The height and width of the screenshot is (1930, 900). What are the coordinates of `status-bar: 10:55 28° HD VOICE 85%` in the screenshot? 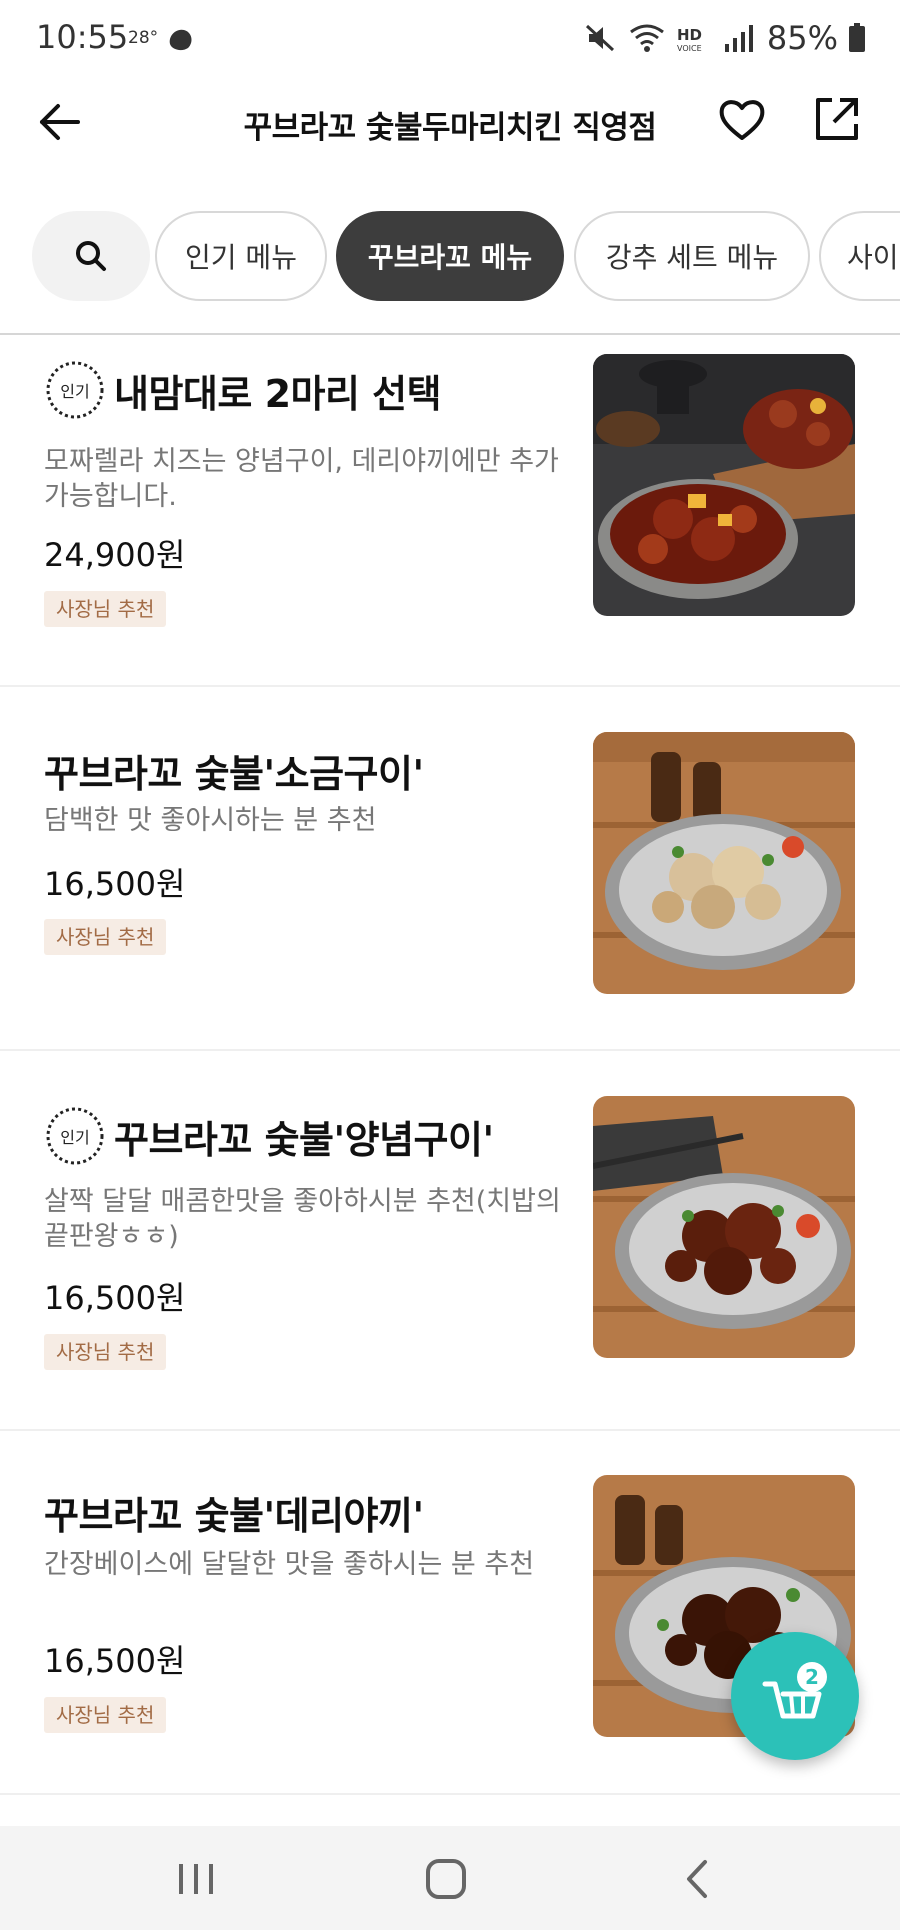 It's located at (450, 38).